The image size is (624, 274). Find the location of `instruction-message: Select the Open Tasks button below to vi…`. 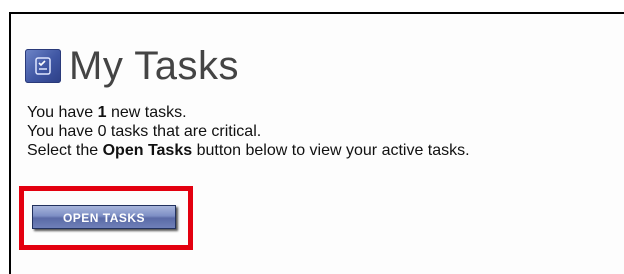

instruction-message: Select the Open Tasks button below to vi… is located at coordinates (248, 150).